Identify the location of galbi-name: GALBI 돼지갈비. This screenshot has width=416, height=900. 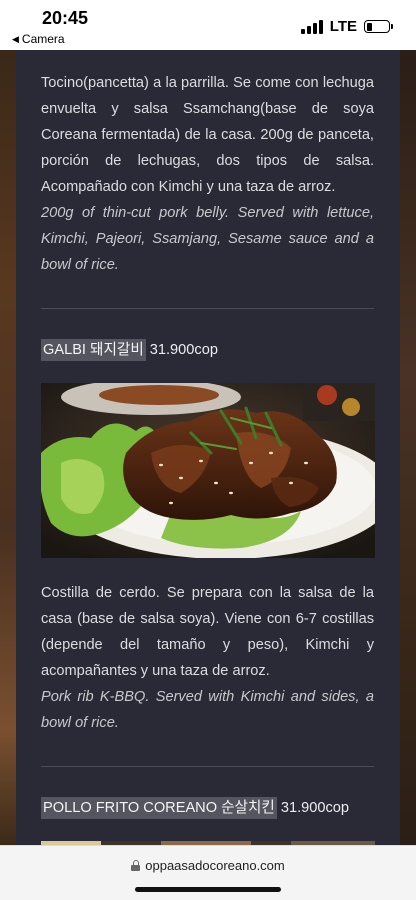
(93, 350).